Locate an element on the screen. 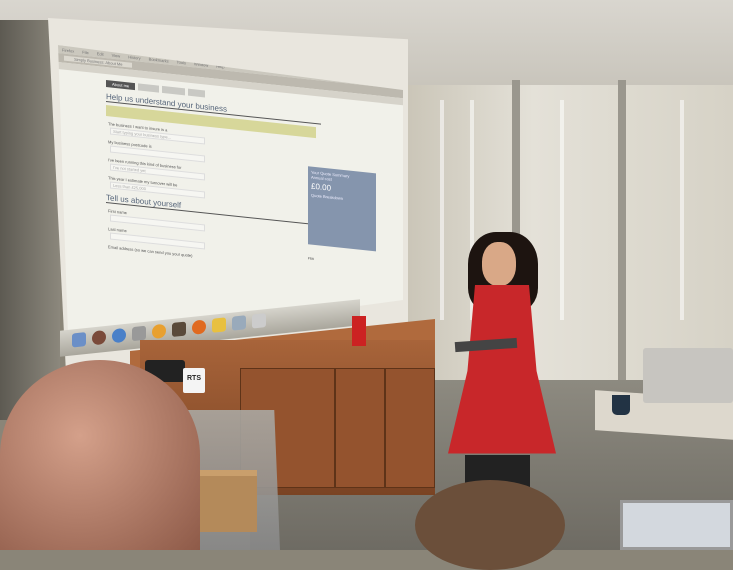 The height and width of the screenshot is (570, 733). fsa-logo: FSA is located at coordinates (311, 258).